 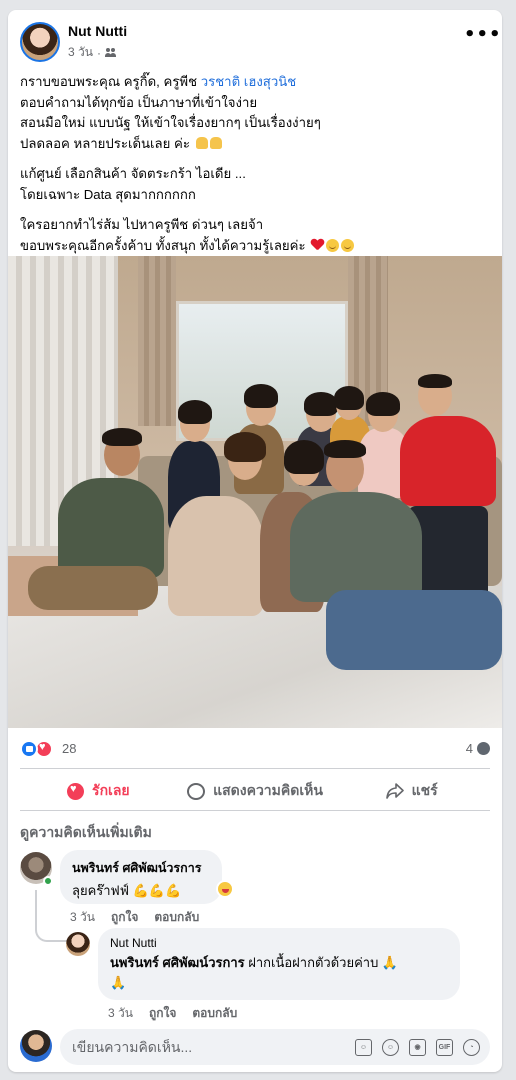 What do you see at coordinates (214, 1013) in the screenshot?
I see `reply-reply-button: ตอบกลับ` at bounding box center [214, 1013].